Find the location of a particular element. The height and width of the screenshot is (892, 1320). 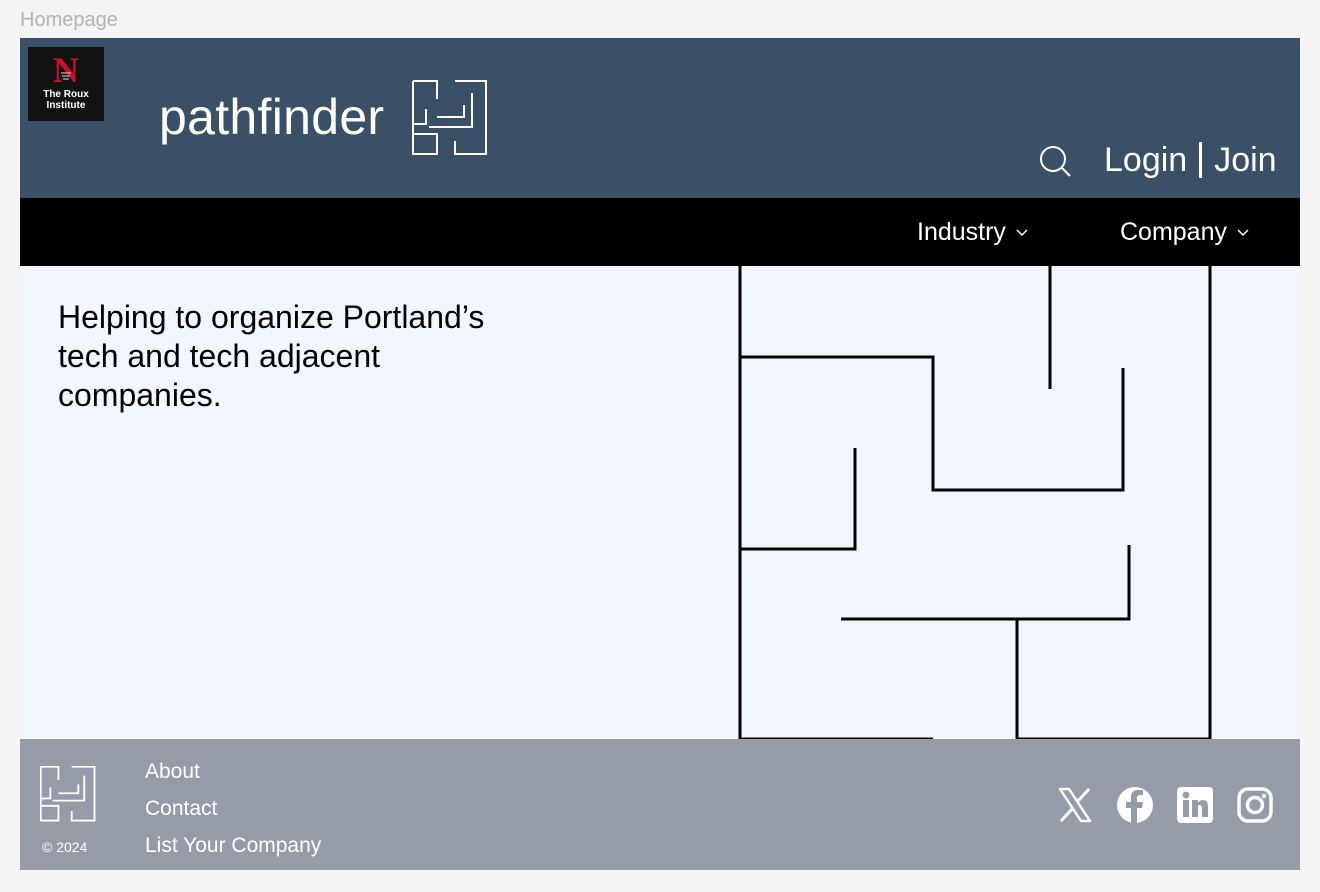

search-icon is located at coordinates (1055, 161).